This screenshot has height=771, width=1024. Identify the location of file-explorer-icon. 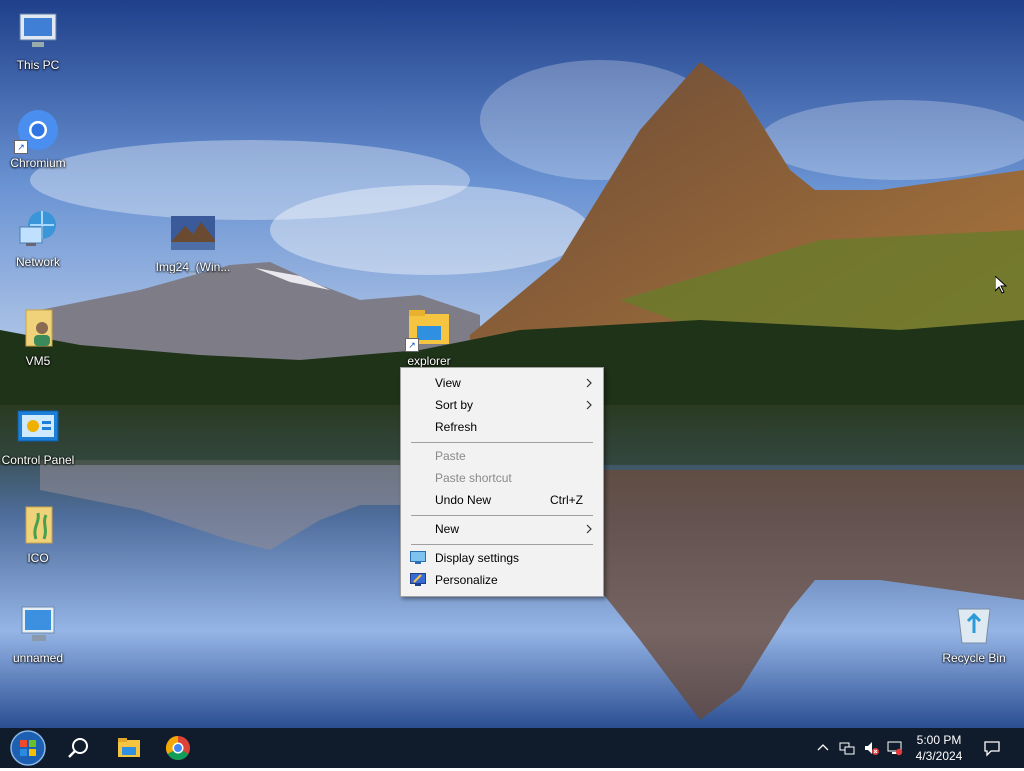
(129, 747).